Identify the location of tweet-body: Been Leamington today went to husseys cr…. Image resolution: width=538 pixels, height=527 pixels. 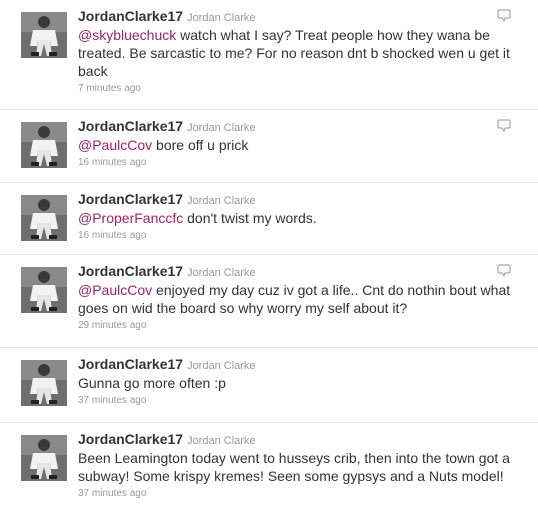
(294, 467).